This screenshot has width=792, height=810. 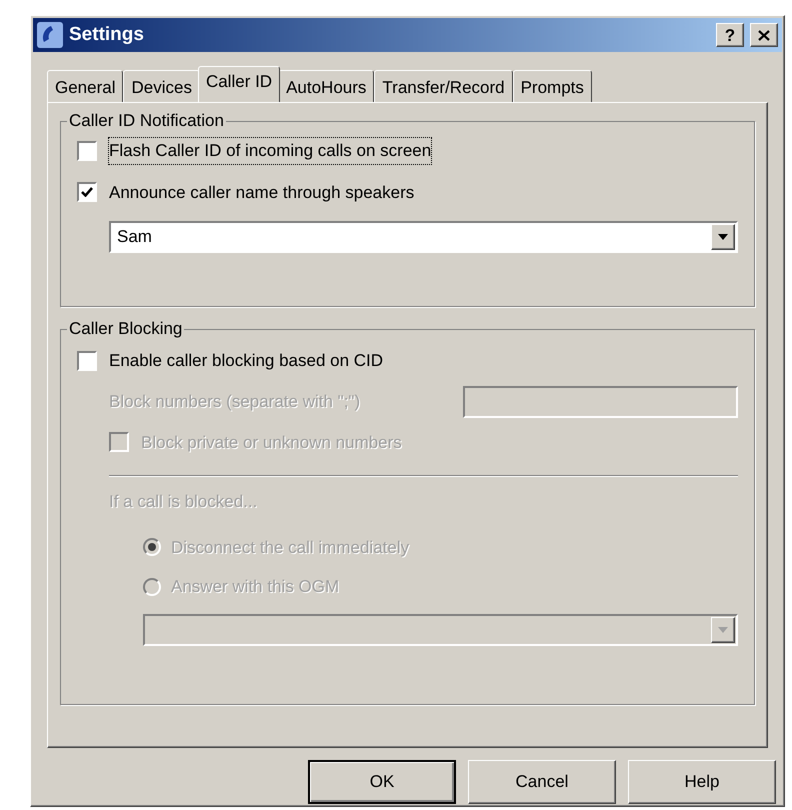 What do you see at coordinates (270, 151) in the screenshot?
I see `checkbox-label: Flash Caller ID of incoming calls on screen` at bounding box center [270, 151].